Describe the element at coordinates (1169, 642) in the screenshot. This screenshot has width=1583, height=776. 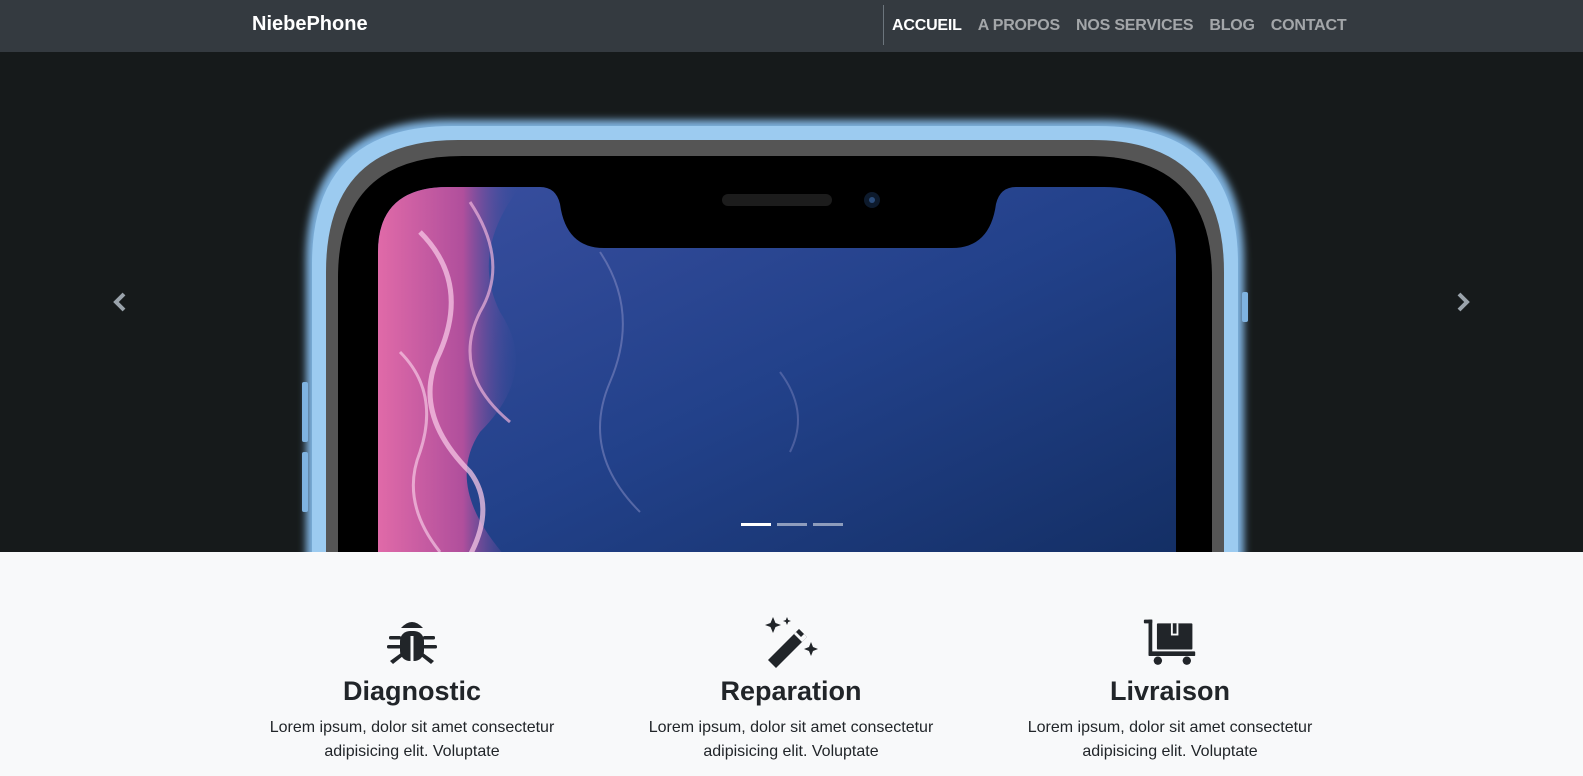
I see `dolly-icon` at that location.